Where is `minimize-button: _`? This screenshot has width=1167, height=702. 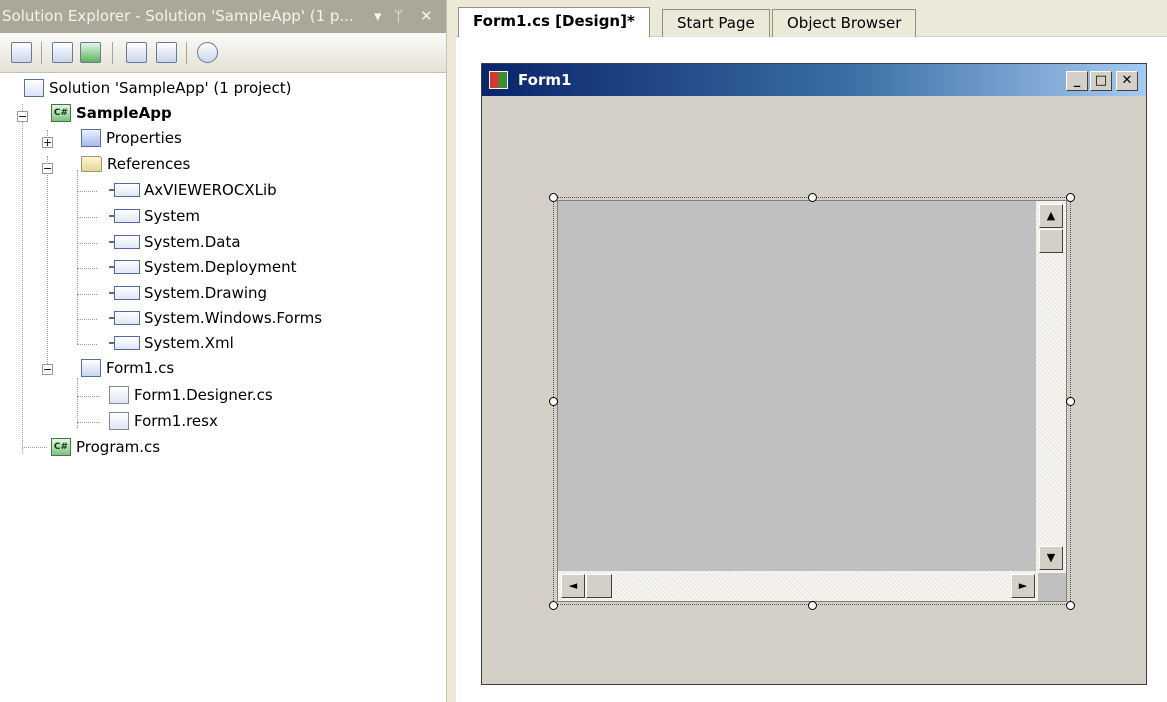
minimize-button: _ is located at coordinates (1077, 81).